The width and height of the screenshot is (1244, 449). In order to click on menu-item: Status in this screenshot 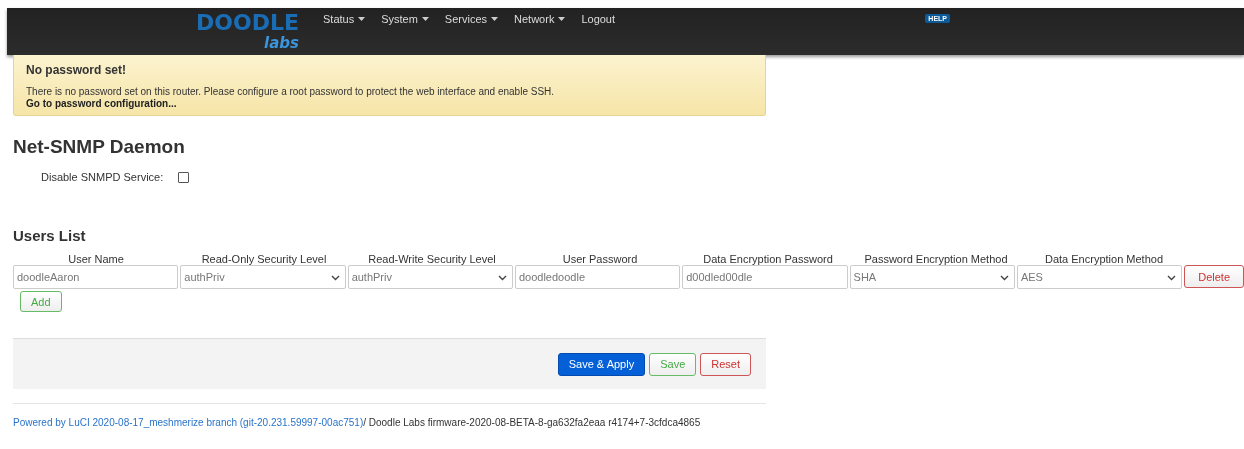, I will do `click(344, 19)`.